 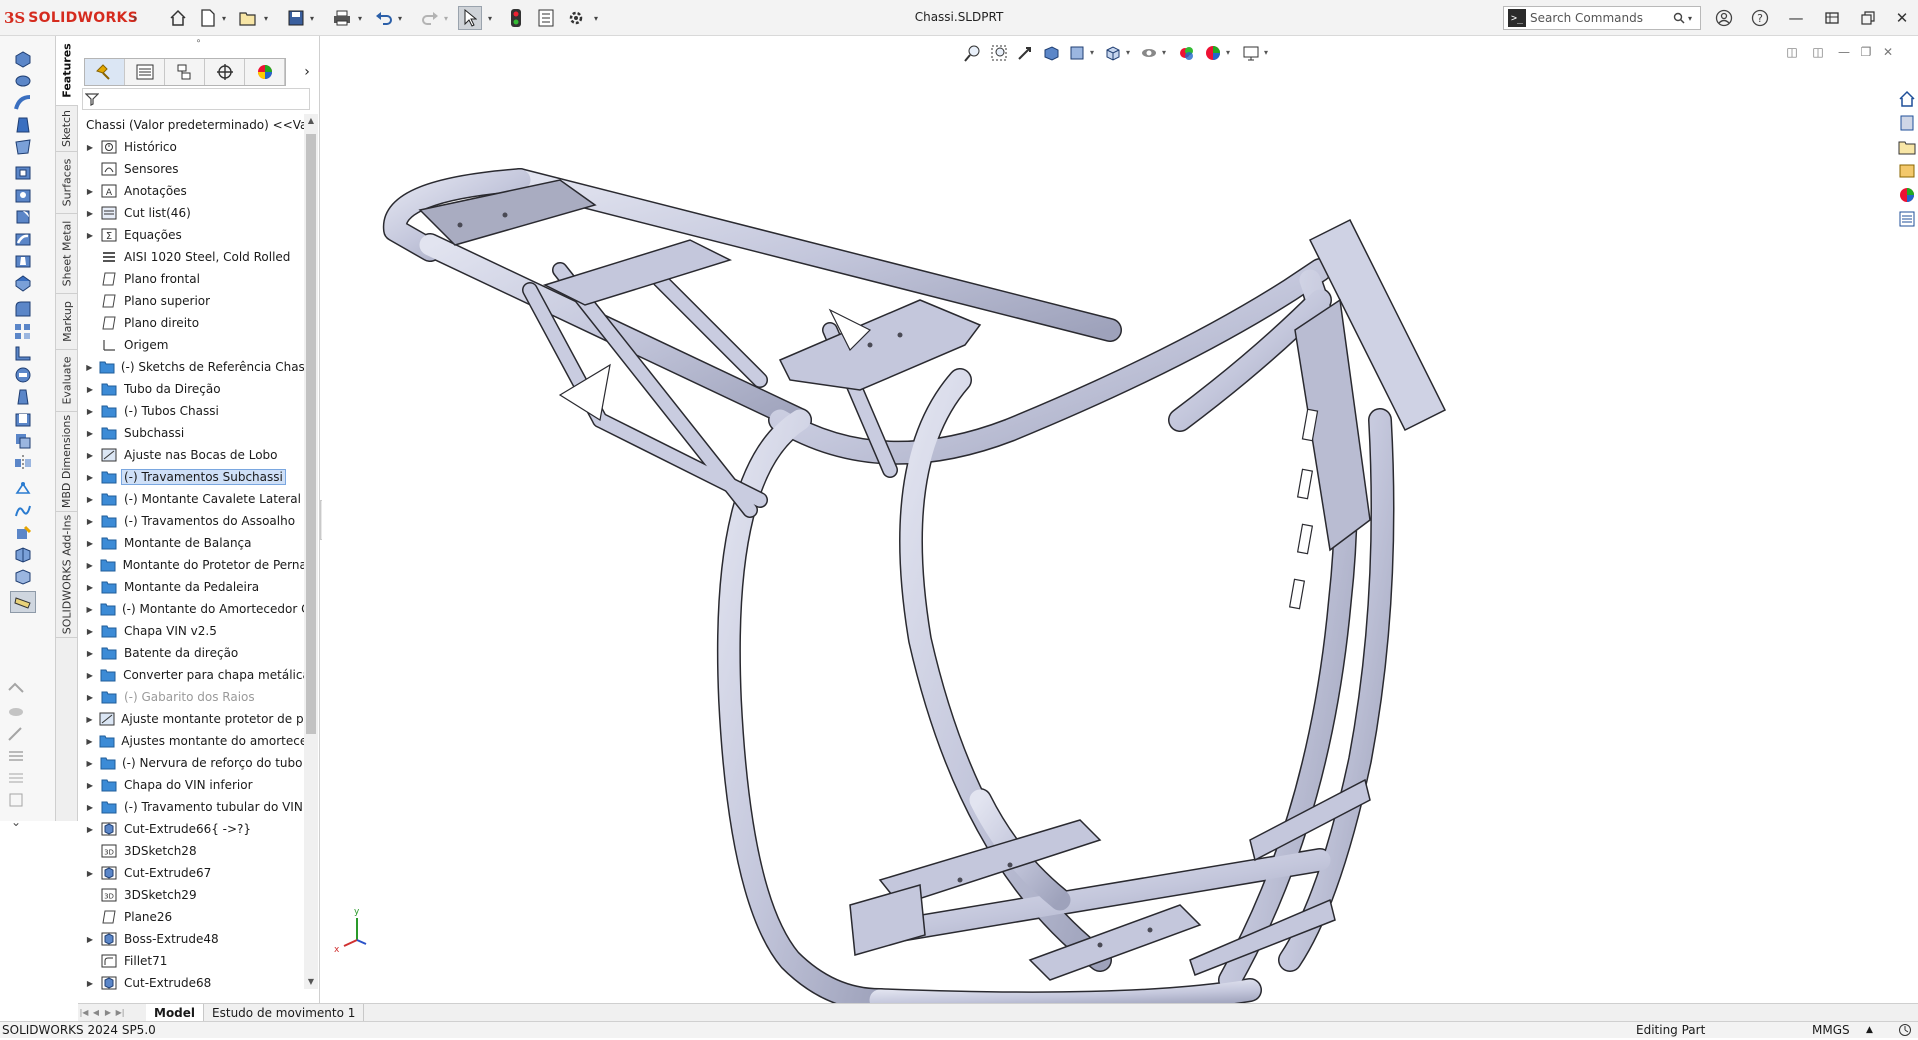 I want to click on tree-item: Plane26, so click(x=191, y=917).